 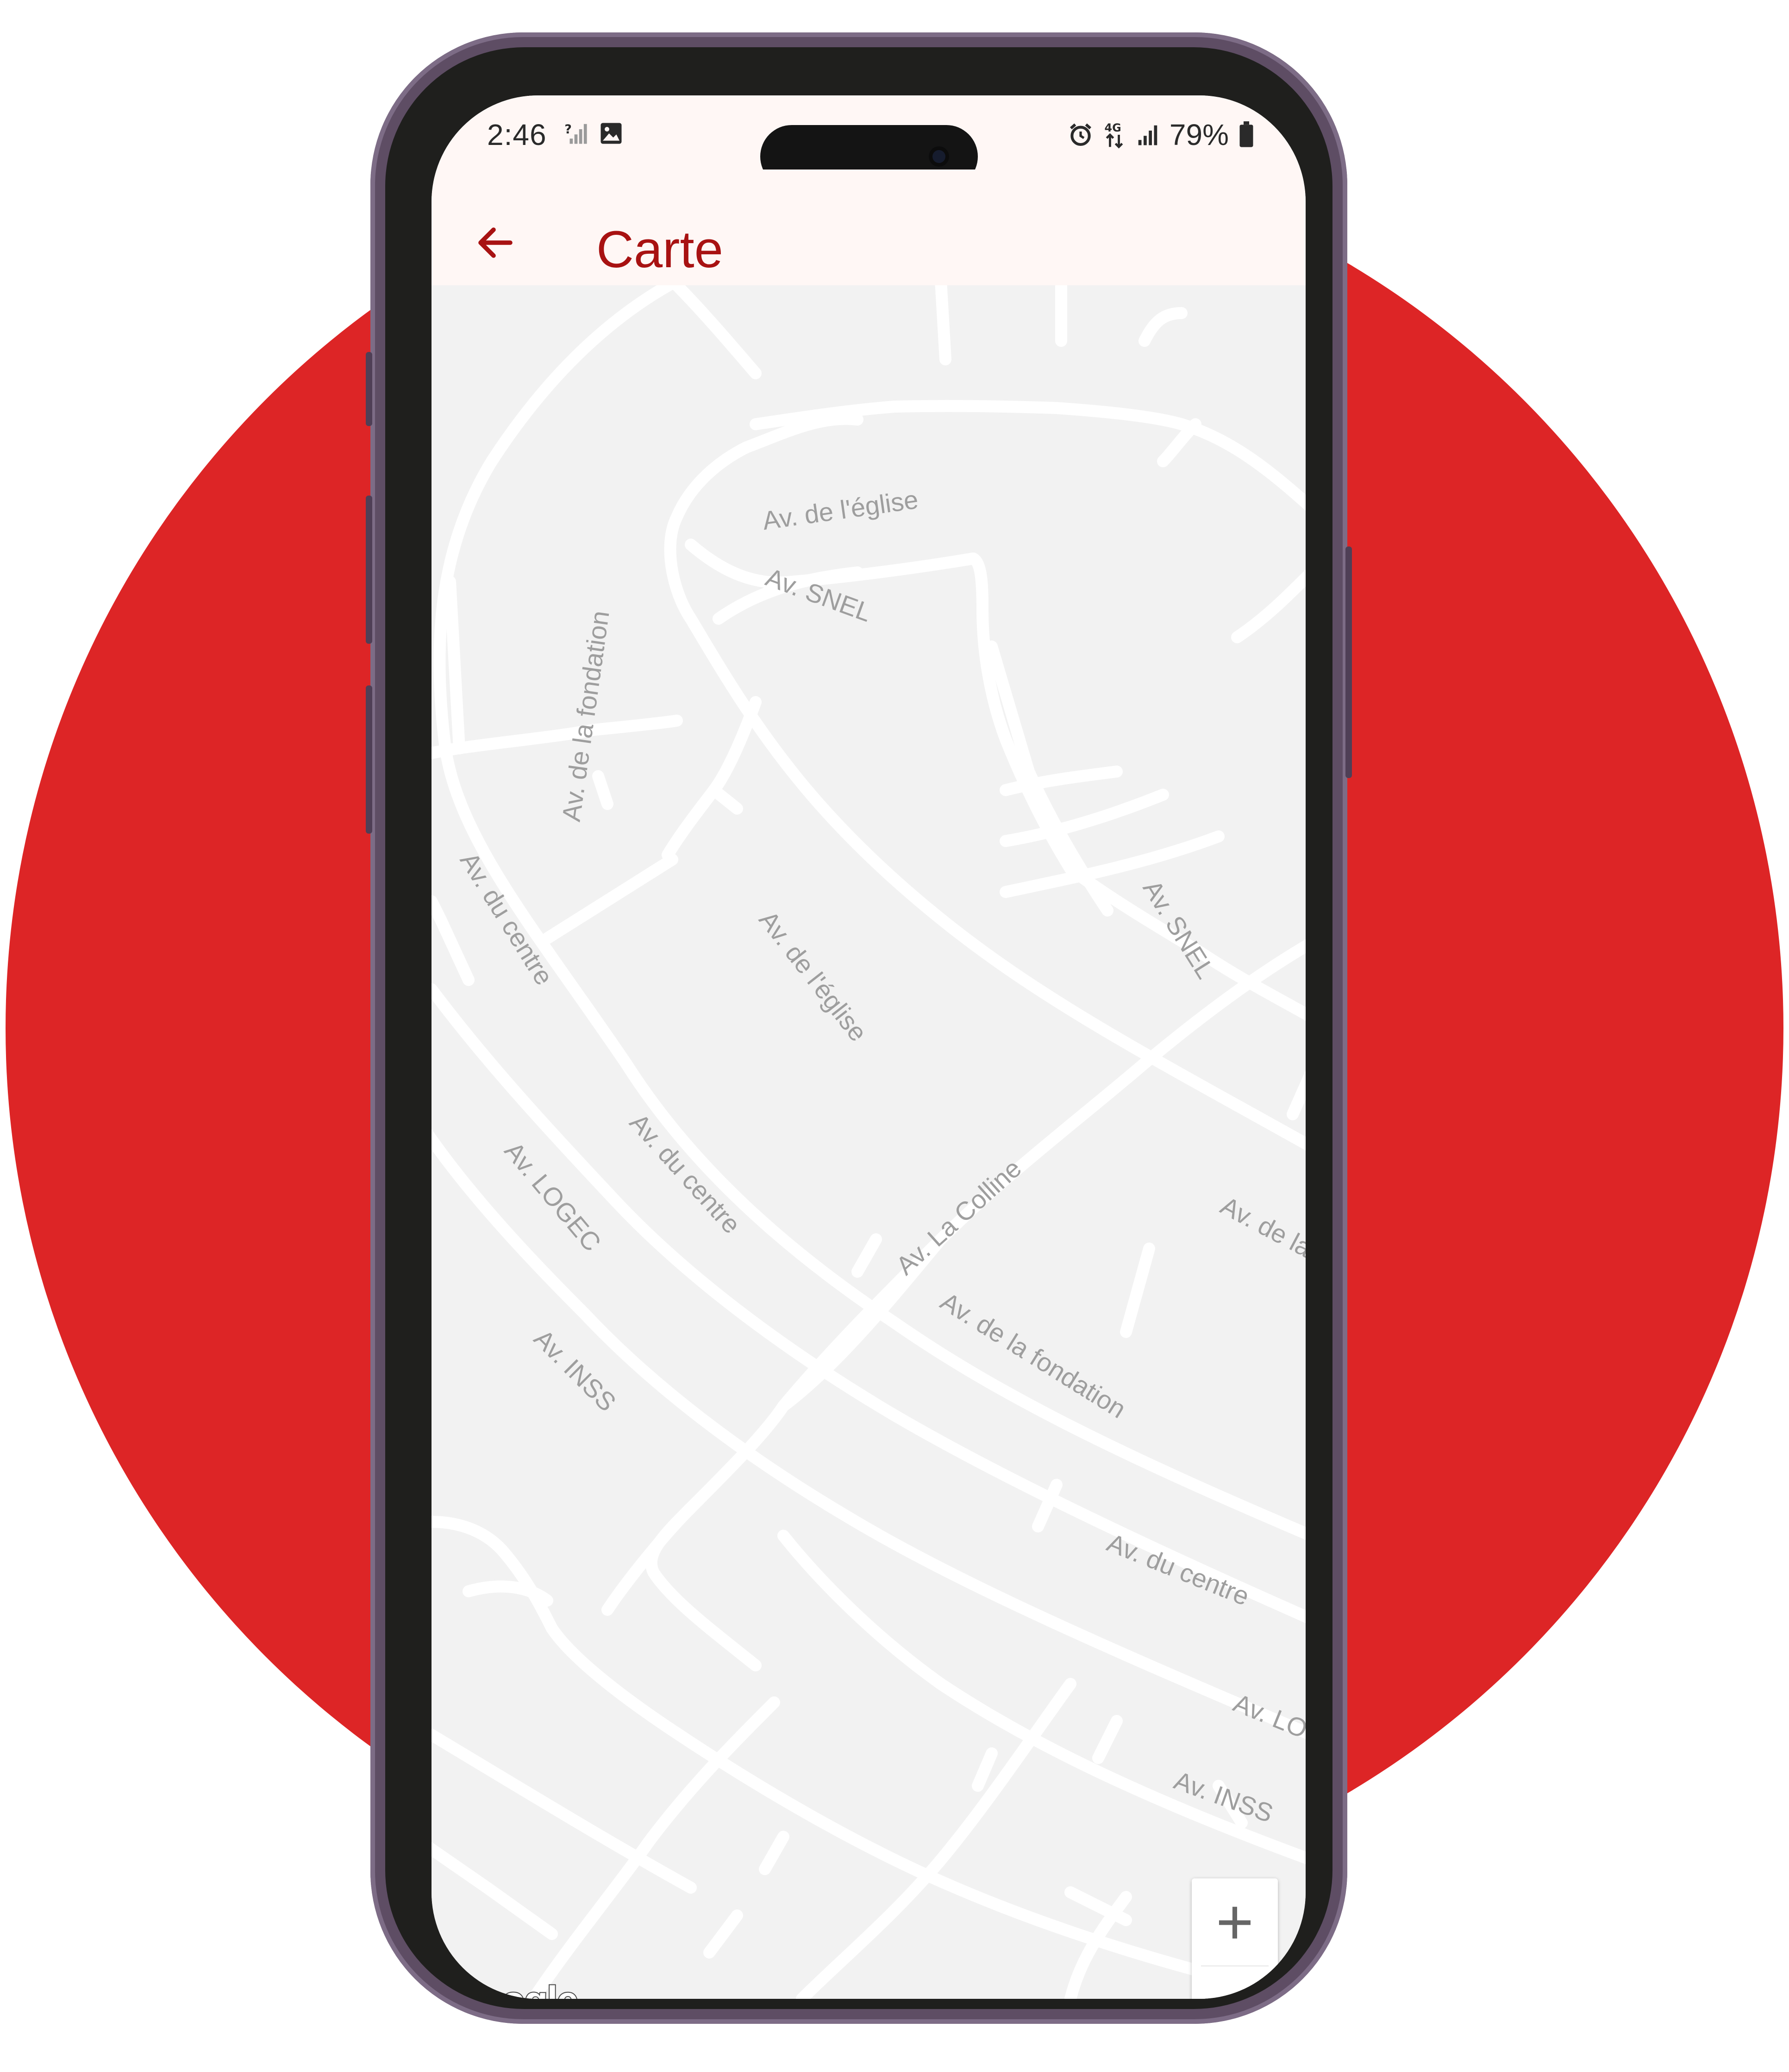 I want to click on phone-volume-down-button, so click(x=369, y=759).